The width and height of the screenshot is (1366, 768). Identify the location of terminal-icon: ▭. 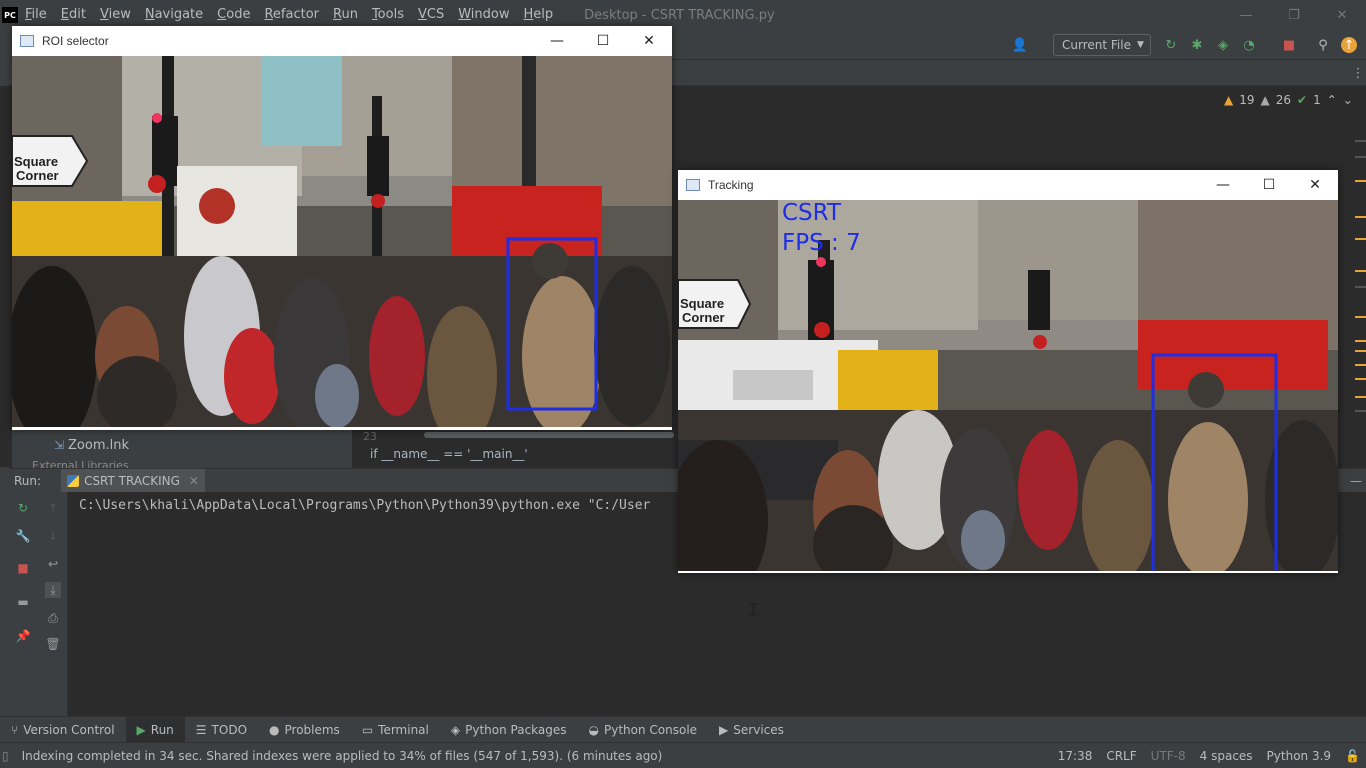
(367, 729).